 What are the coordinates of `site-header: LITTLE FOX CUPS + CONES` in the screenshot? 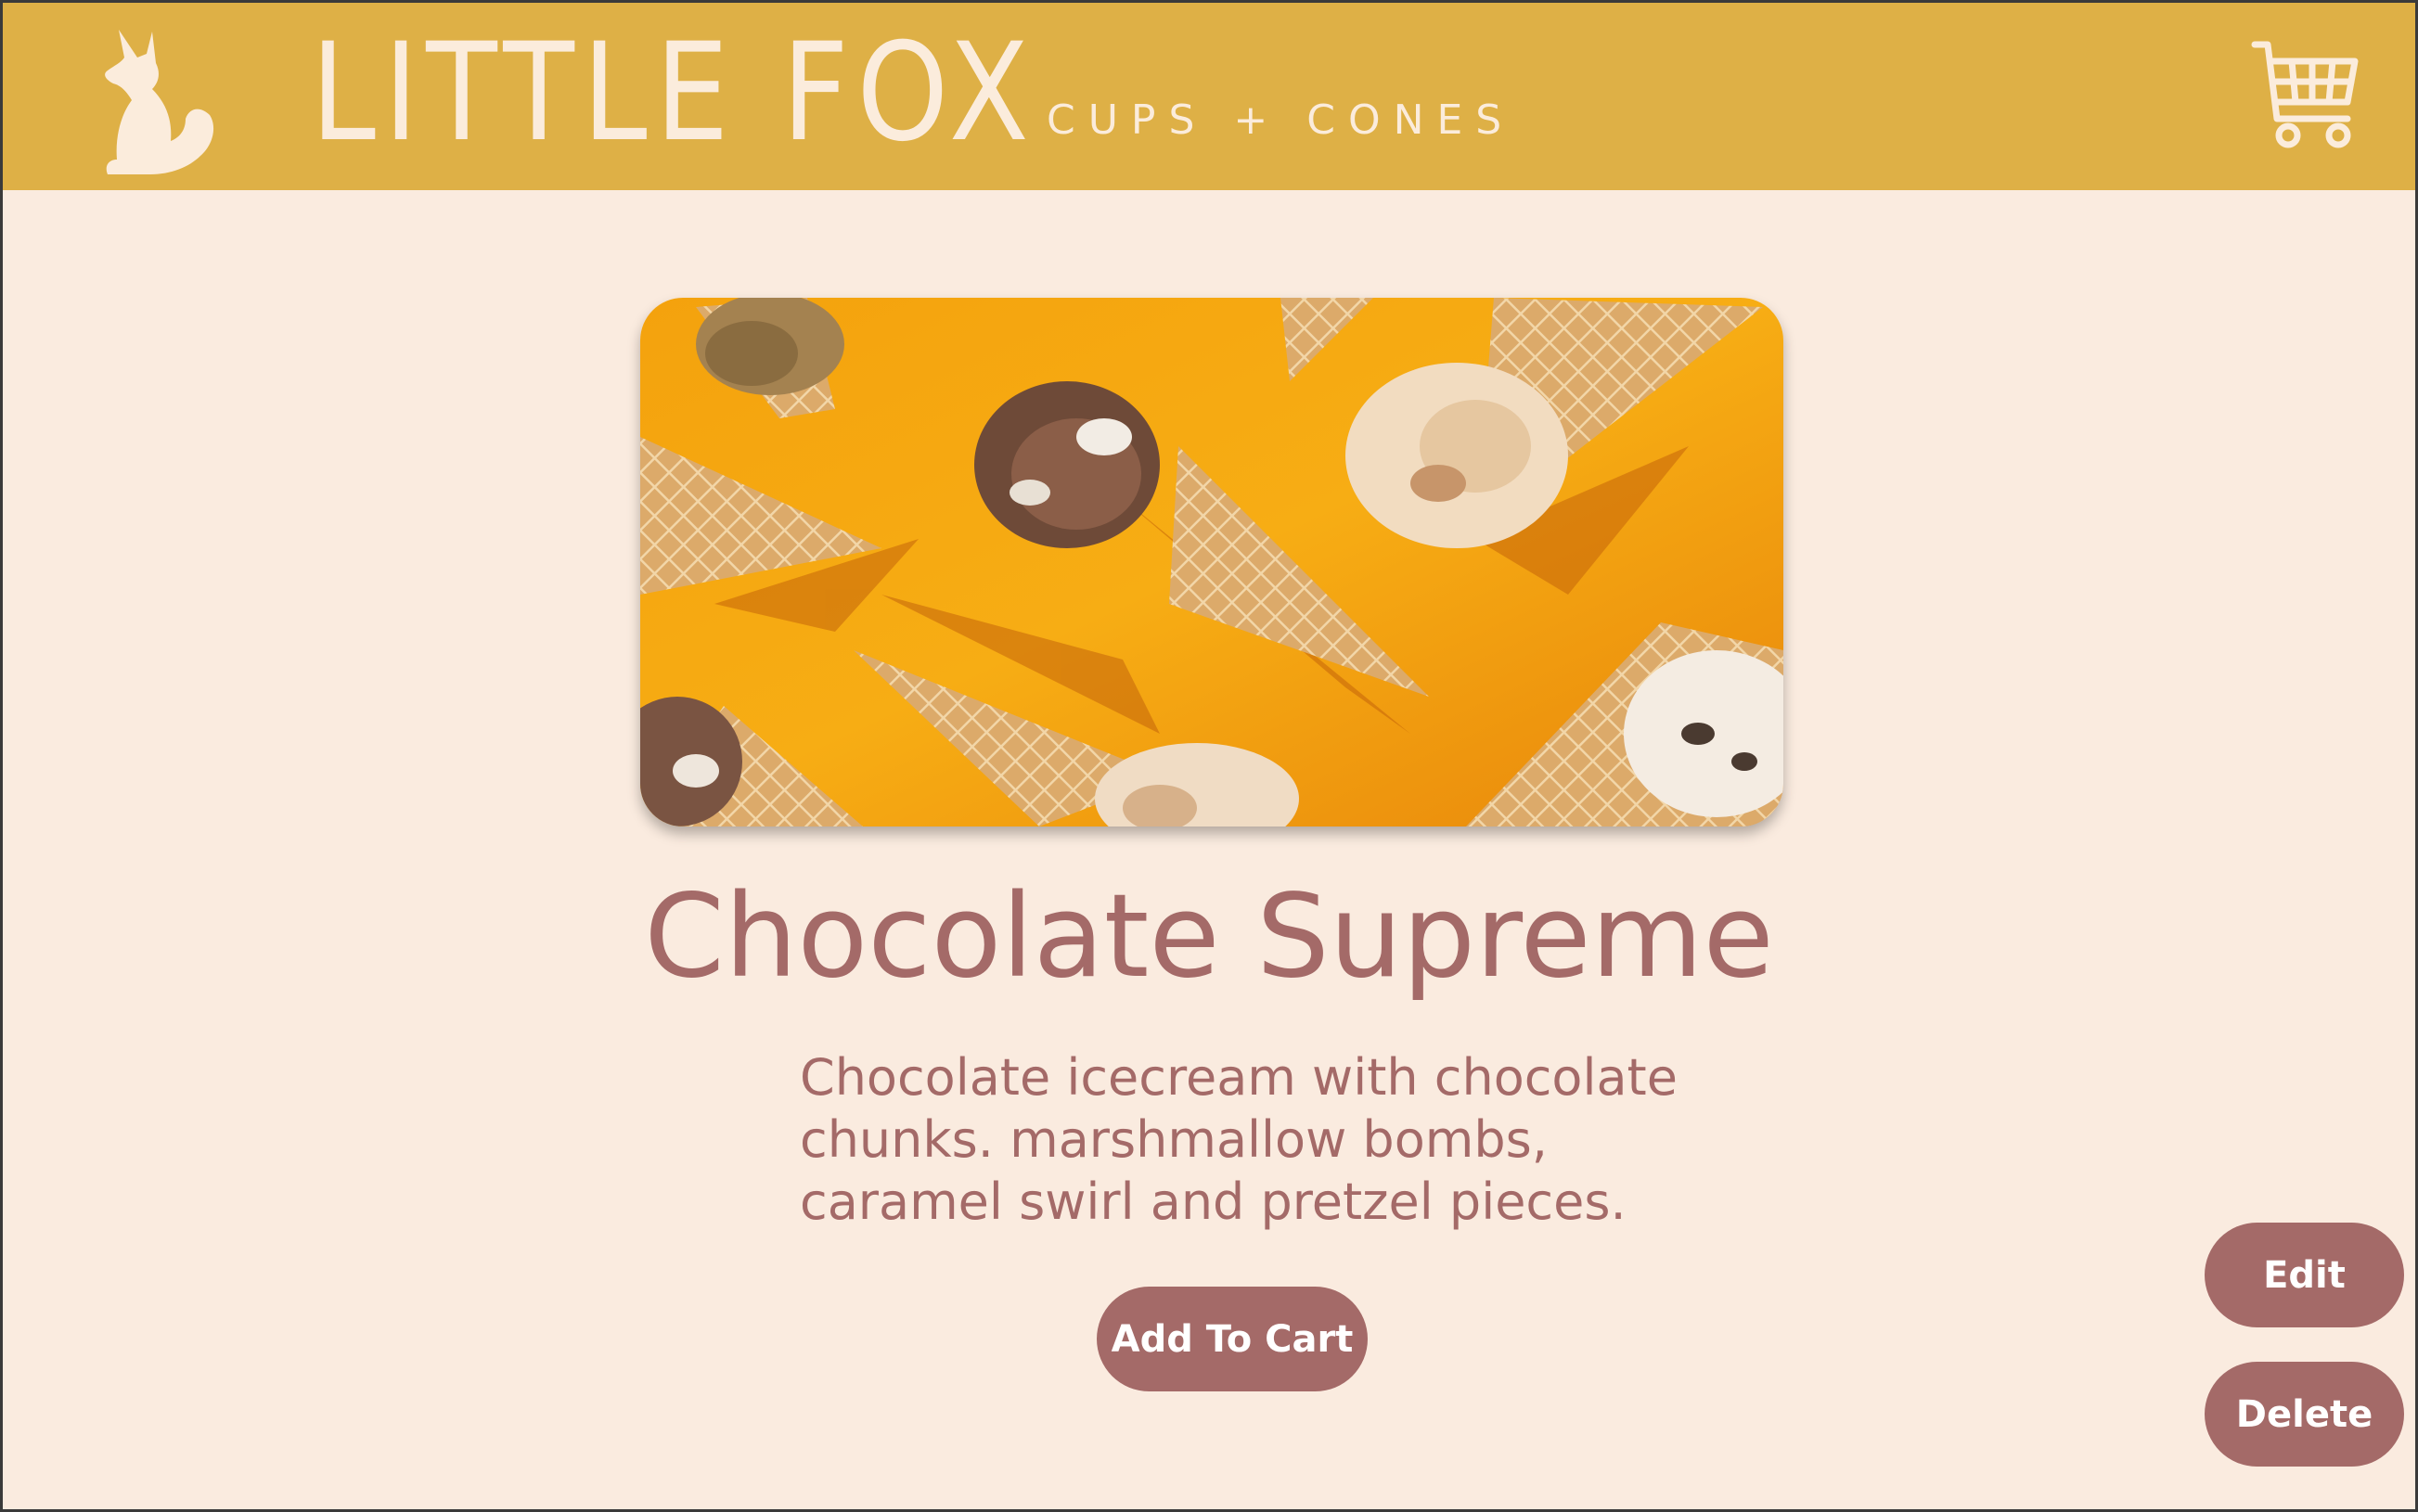 It's located at (1209, 95).